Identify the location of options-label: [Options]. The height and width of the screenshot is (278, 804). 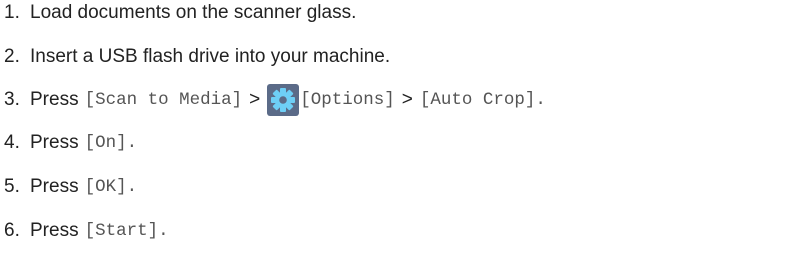
(347, 100).